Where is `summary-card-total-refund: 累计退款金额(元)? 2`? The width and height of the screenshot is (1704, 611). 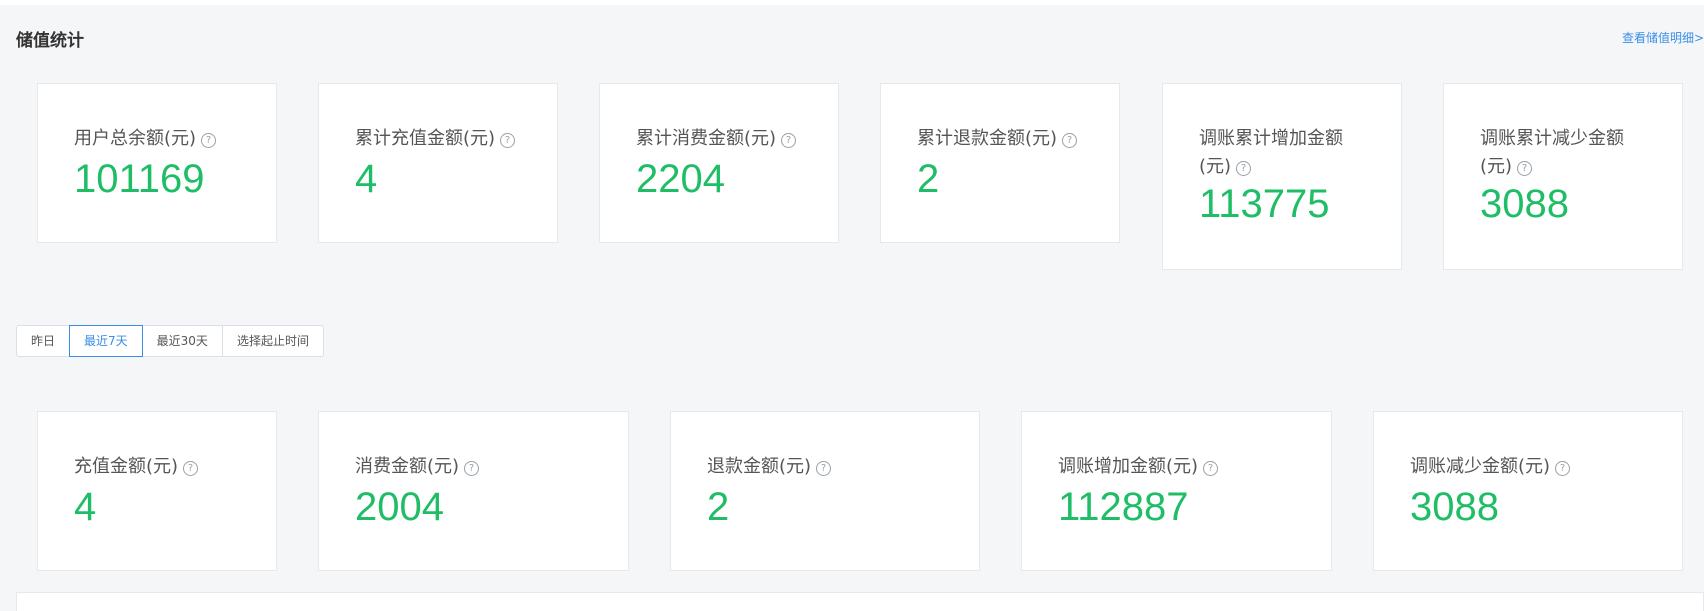 summary-card-total-refund: 累计退款金额(元)? 2 is located at coordinates (1000, 163).